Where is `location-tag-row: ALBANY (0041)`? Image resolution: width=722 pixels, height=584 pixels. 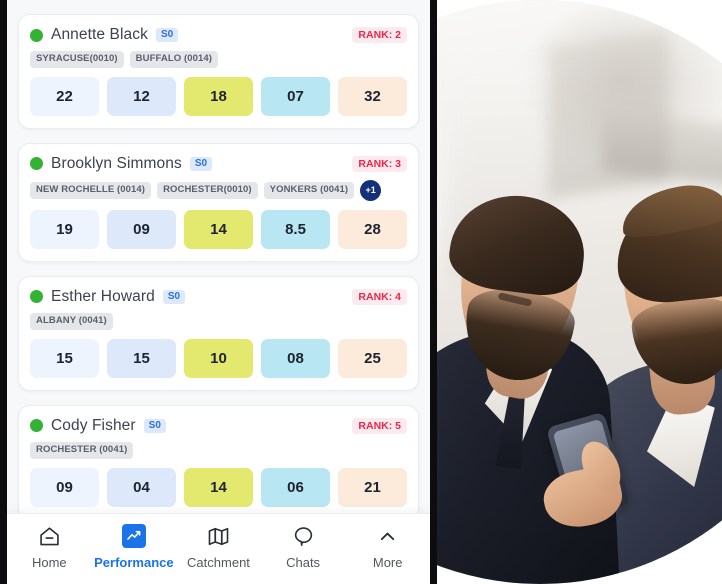 location-tag-row: ALBANY (0041) is located at coordinates (218, 321).